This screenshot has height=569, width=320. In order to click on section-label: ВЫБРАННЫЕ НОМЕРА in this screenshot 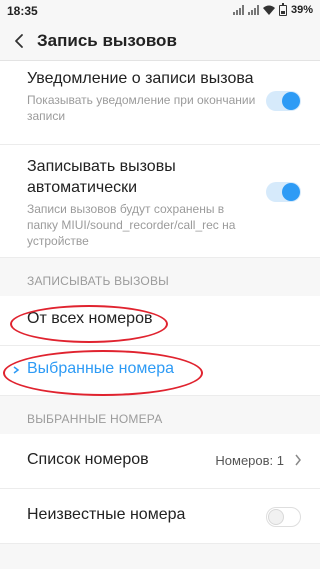, I will do `click(95, 419)`.